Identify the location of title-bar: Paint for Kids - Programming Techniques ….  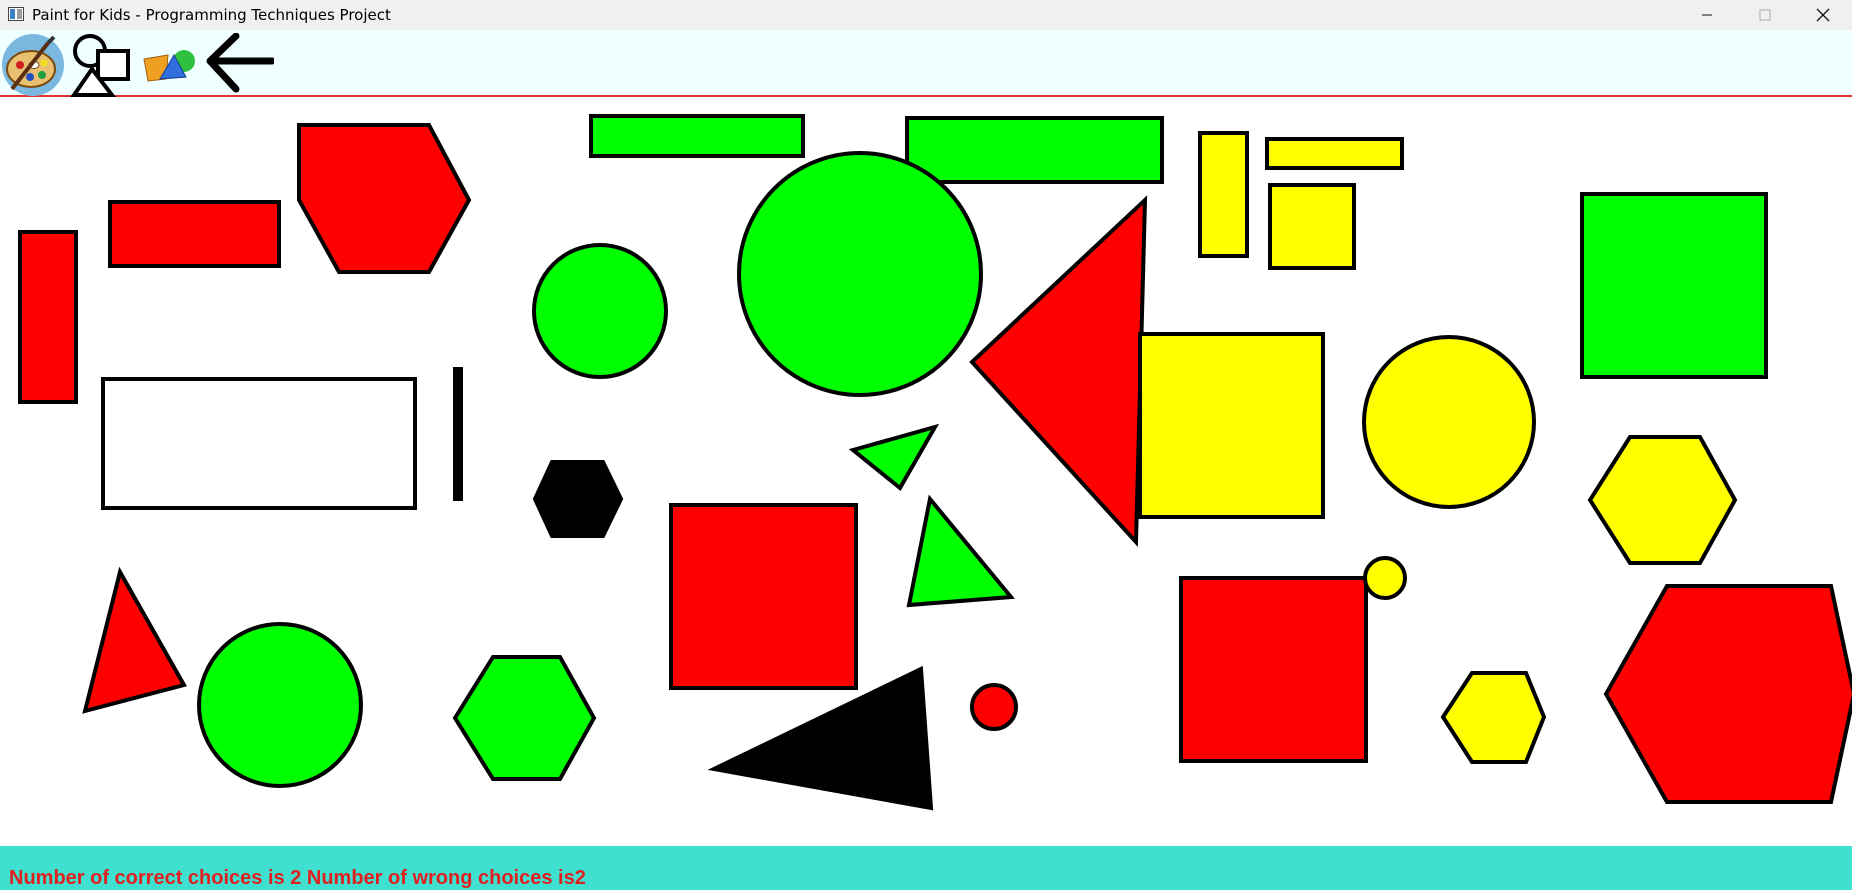
(926, 15).